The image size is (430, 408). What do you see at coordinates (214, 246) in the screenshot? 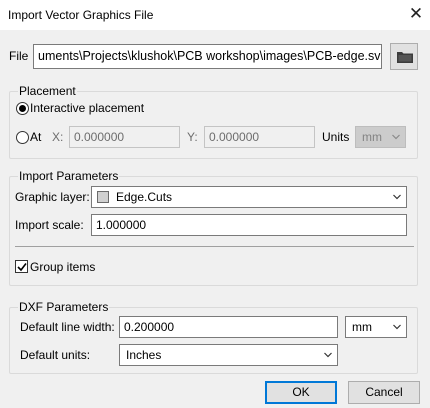
I see `separator` at bounding box center [214, 246].